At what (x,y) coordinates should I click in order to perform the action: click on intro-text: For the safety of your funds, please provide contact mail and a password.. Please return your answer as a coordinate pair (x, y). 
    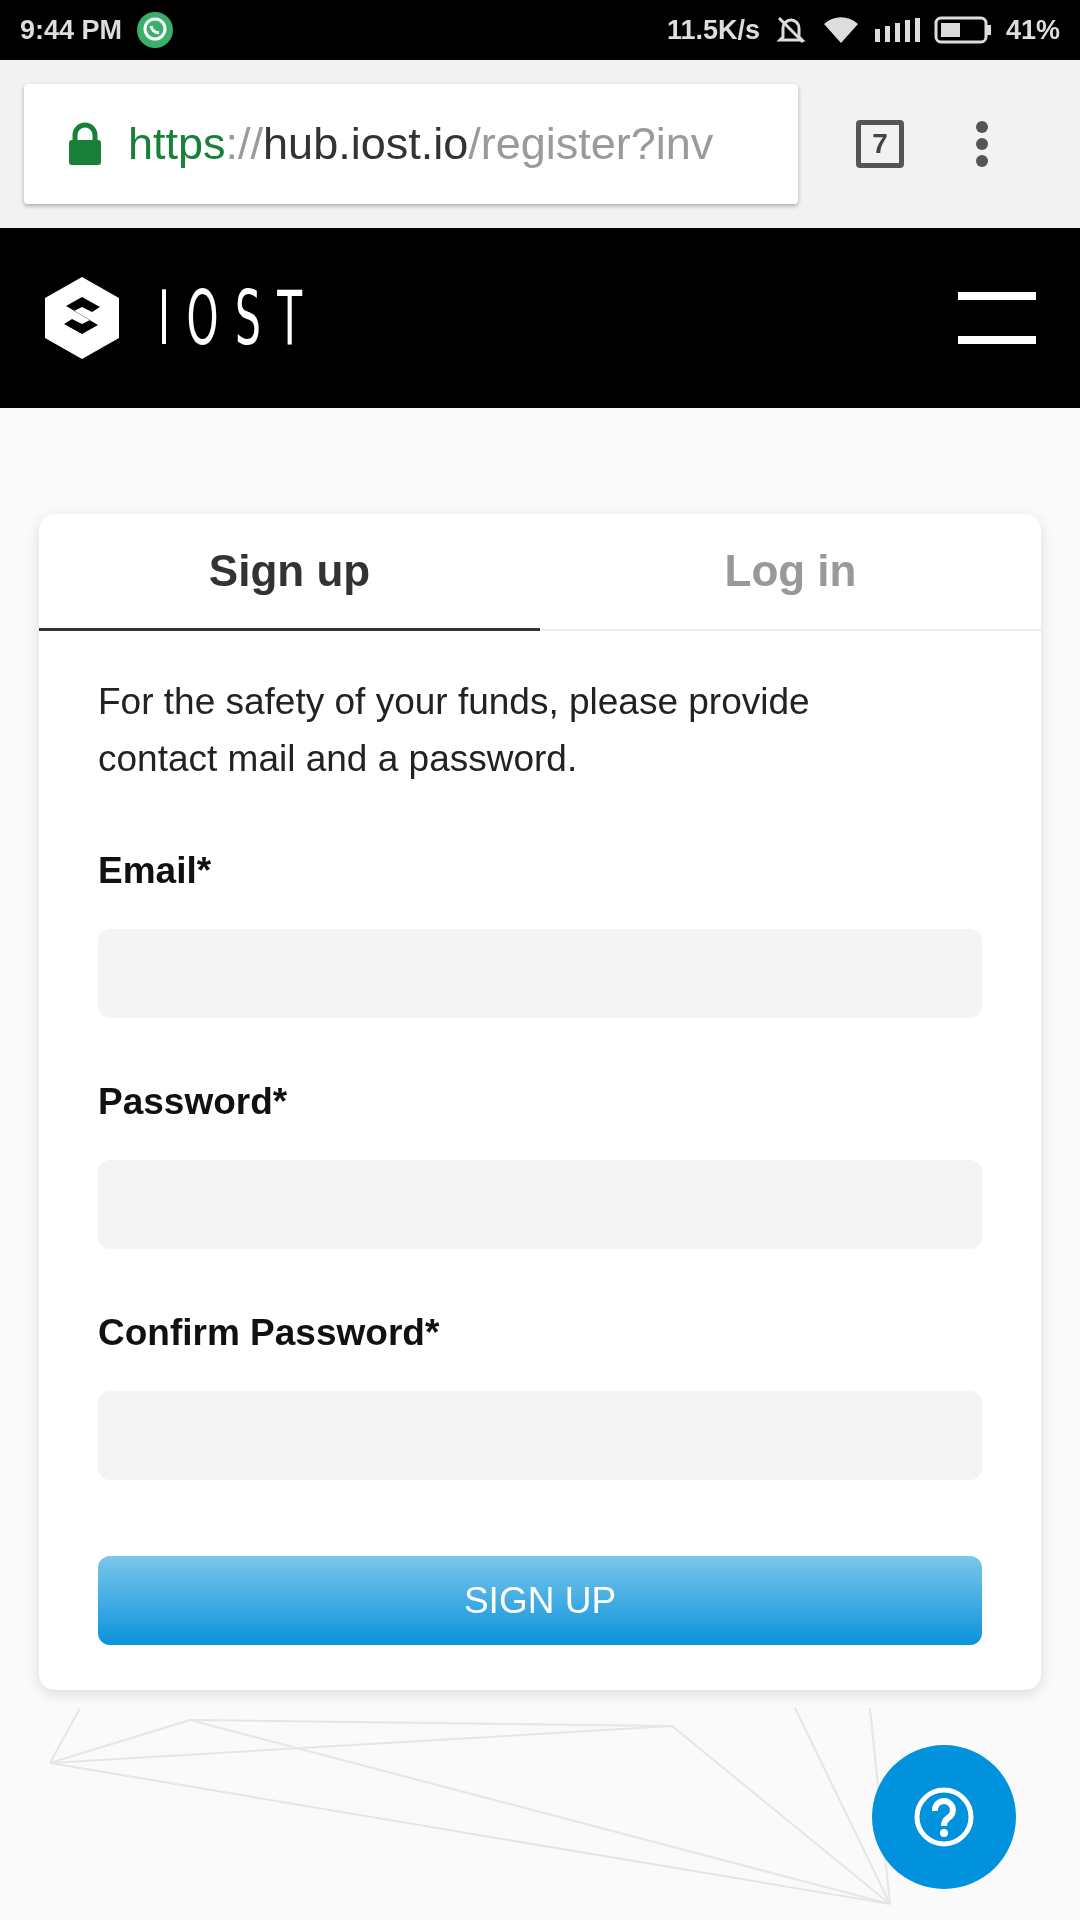
    Looking at the image, I should click on (454, 730).